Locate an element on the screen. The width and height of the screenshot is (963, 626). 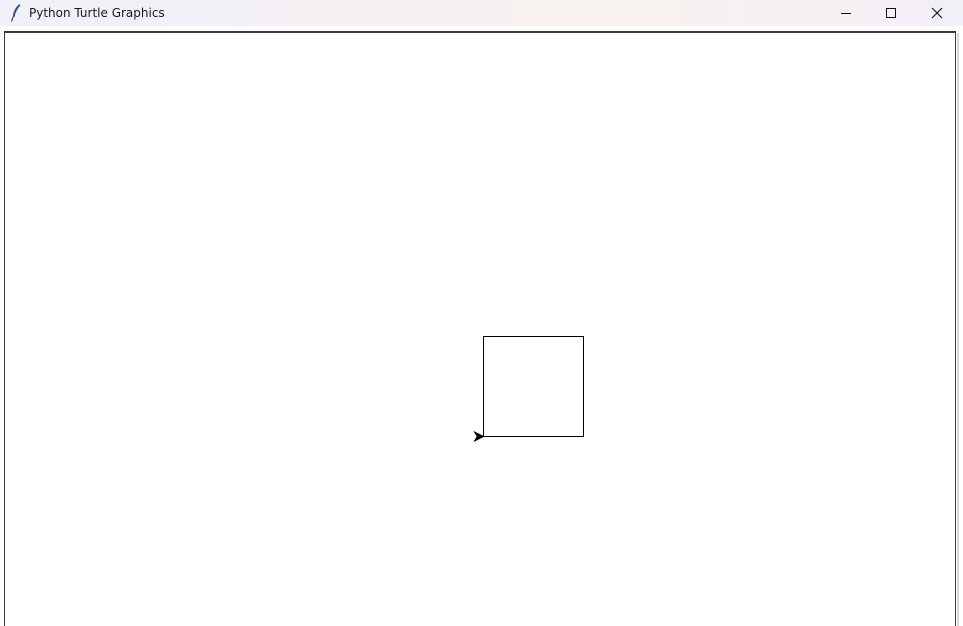
drawn-square is located at coordinates (533, 386).